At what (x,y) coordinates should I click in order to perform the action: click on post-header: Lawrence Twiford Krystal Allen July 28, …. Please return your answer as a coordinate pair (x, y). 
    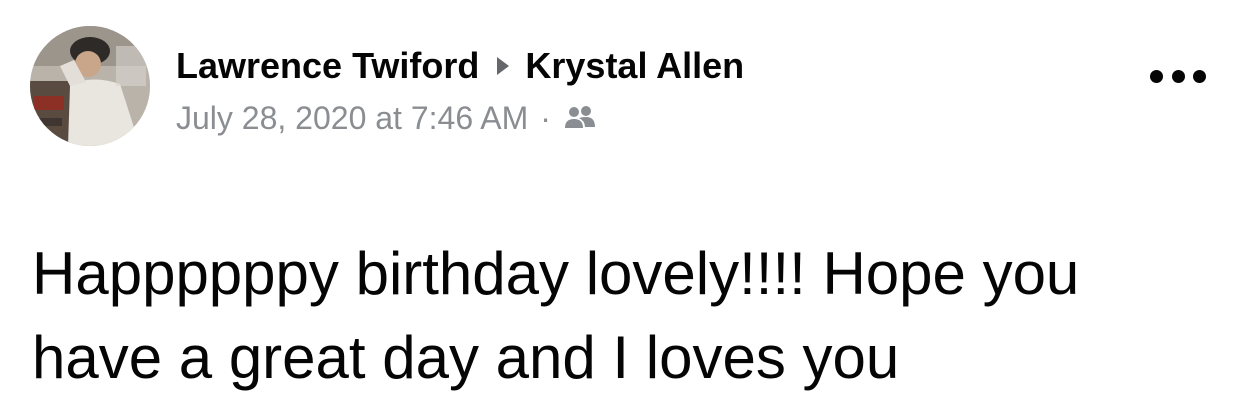
    Looking at the image, I should click on (460, 91).